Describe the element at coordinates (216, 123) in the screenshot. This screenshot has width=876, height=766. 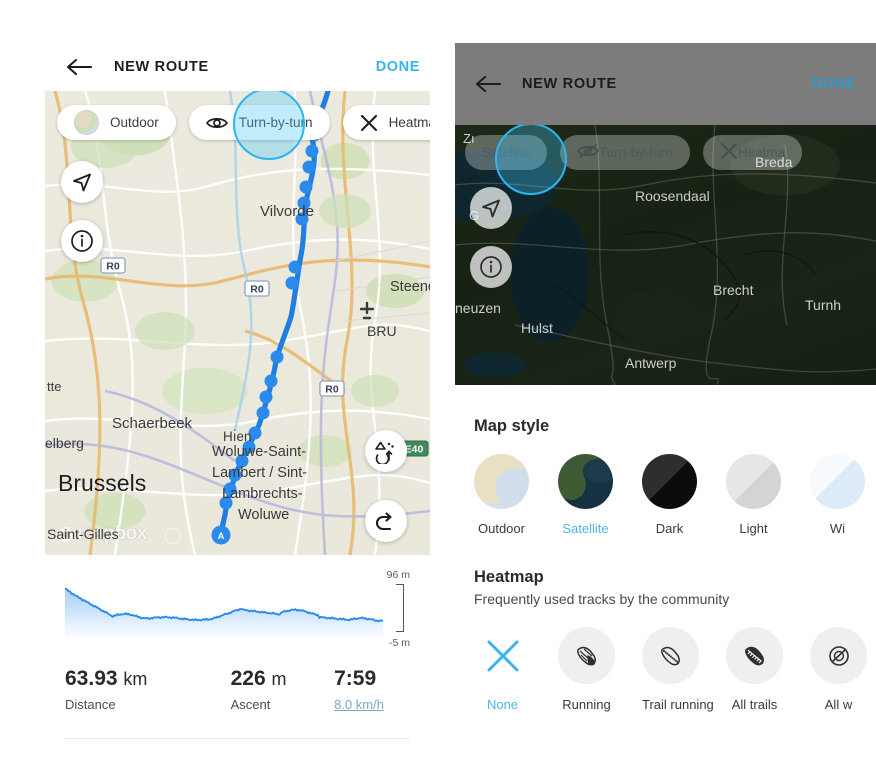
I see `eye-icon` at that location.